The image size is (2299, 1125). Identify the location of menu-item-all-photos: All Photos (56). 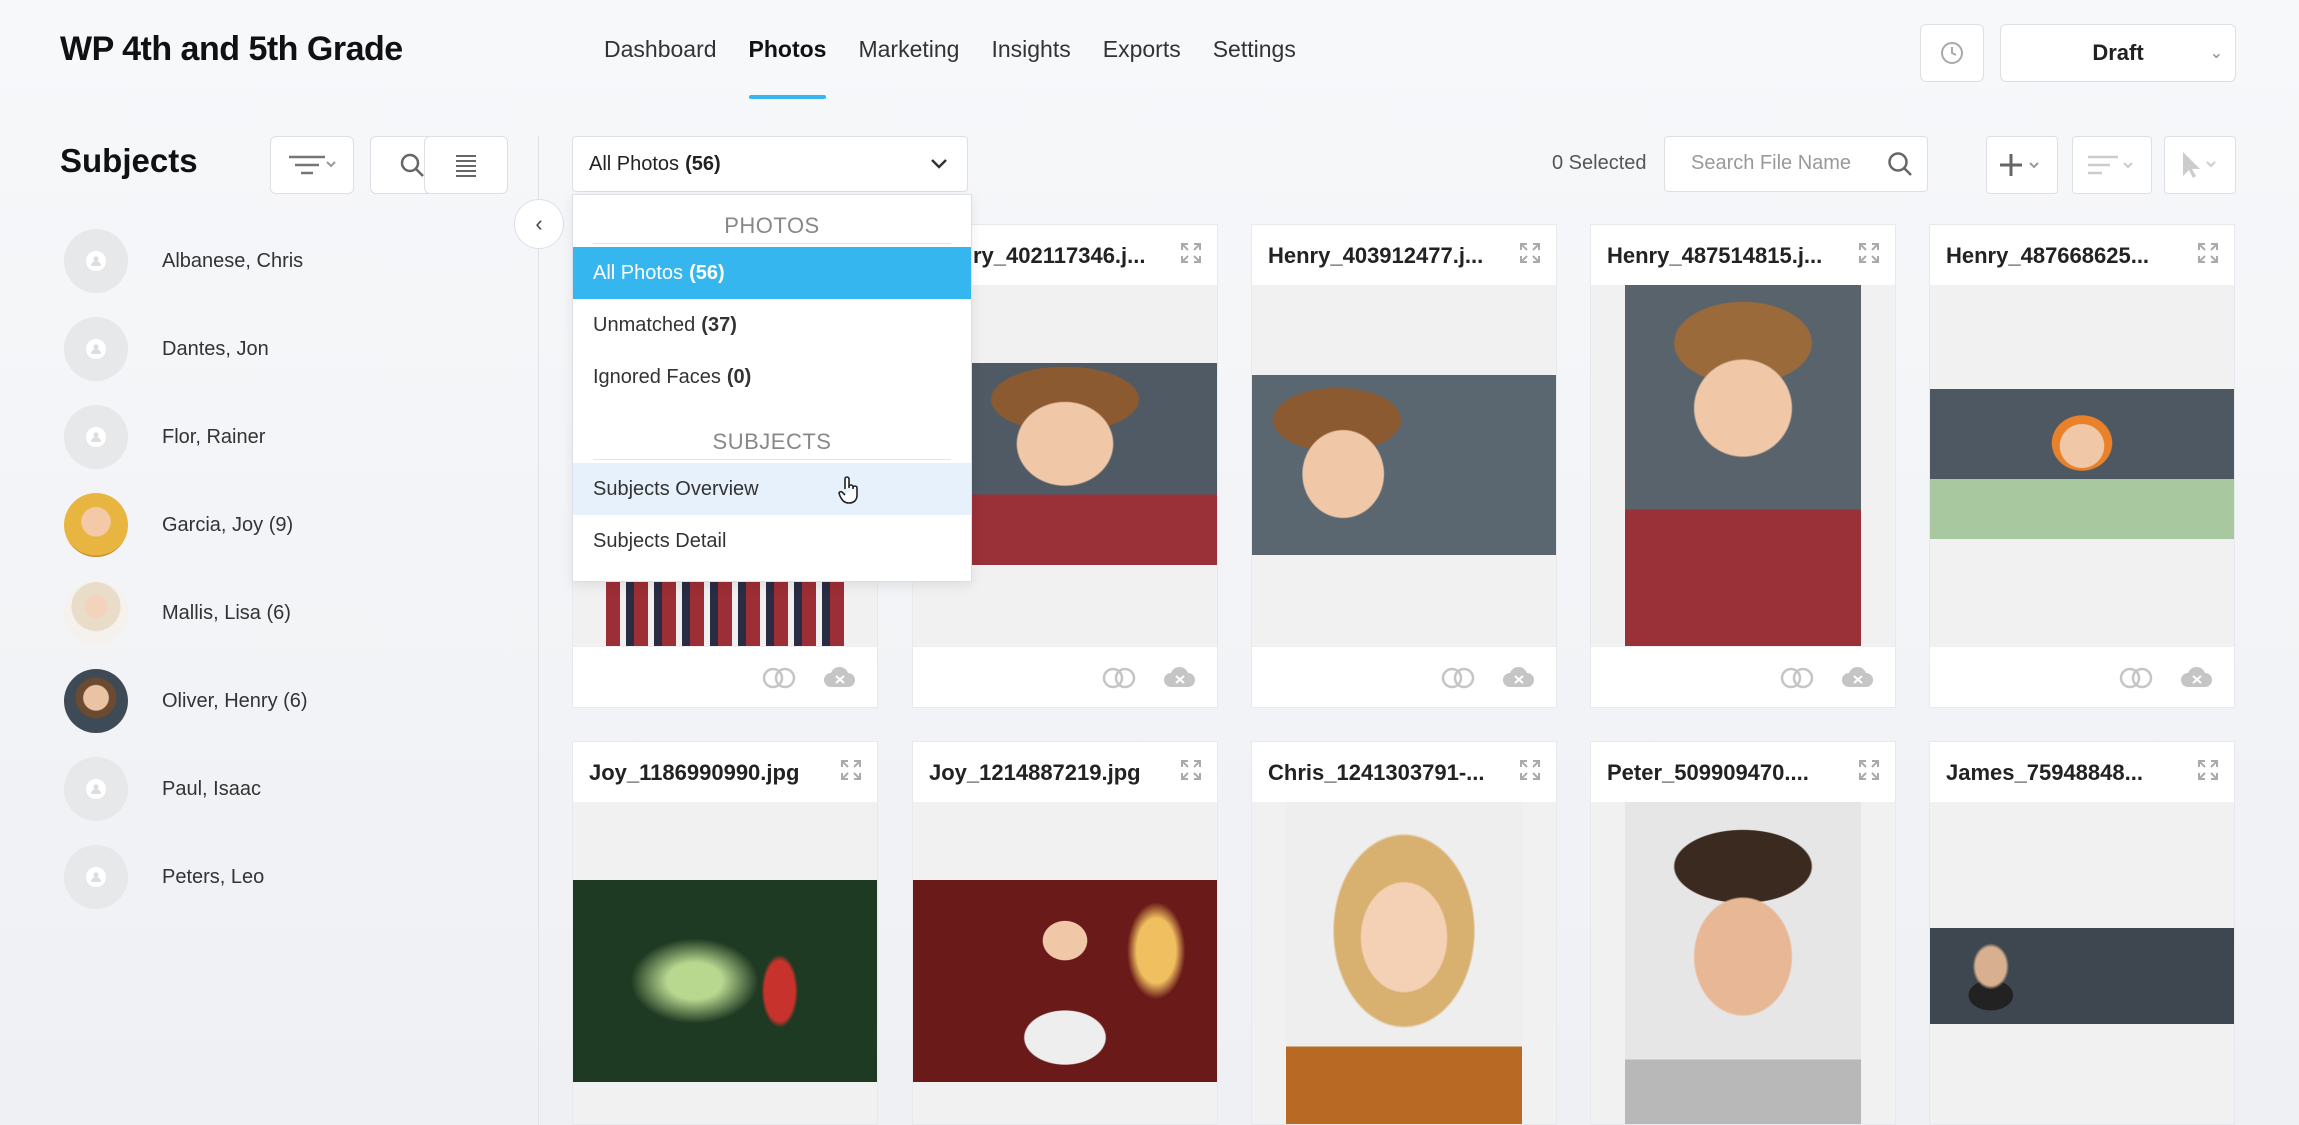
(772, 273).